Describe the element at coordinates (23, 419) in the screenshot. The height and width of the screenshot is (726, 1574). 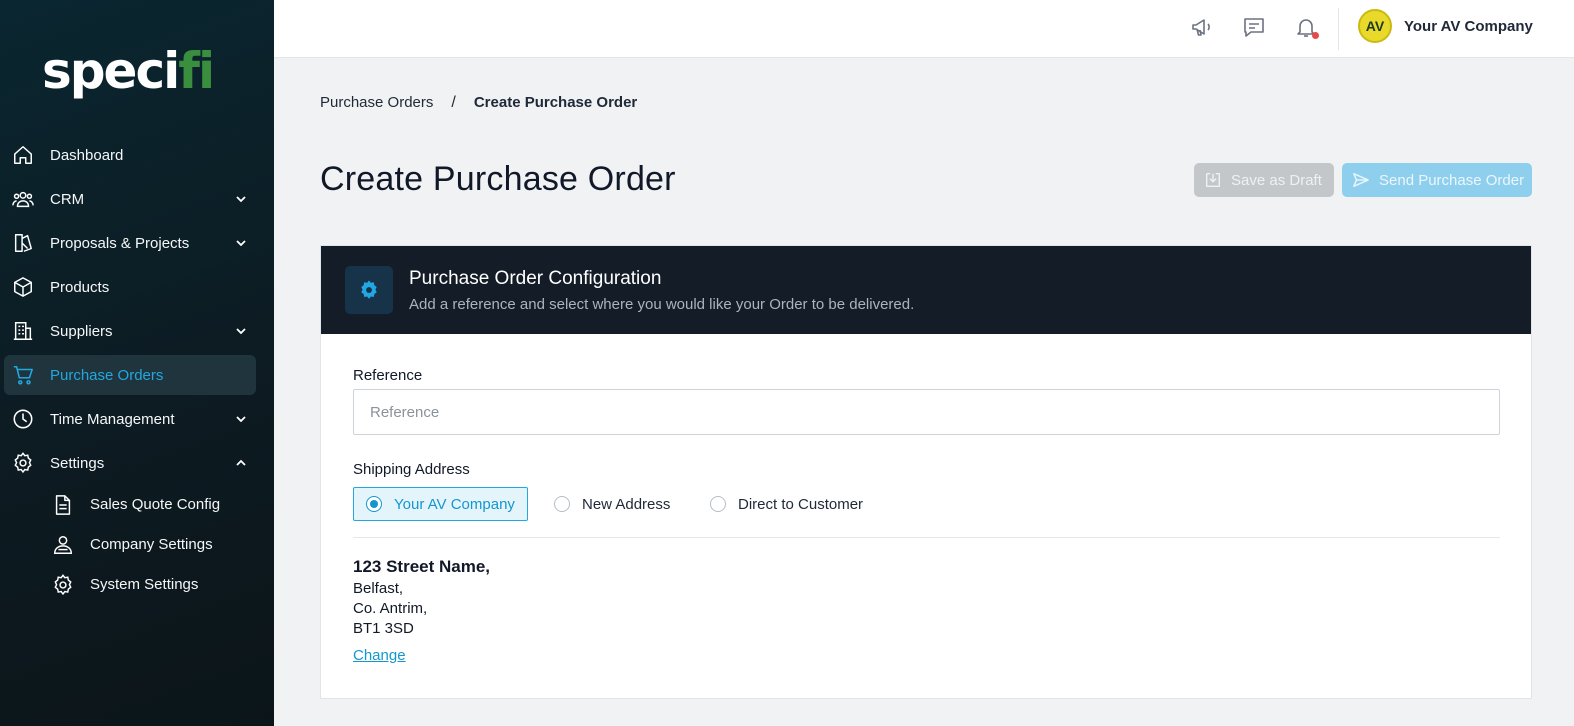
I see `clock-icon` at that location.